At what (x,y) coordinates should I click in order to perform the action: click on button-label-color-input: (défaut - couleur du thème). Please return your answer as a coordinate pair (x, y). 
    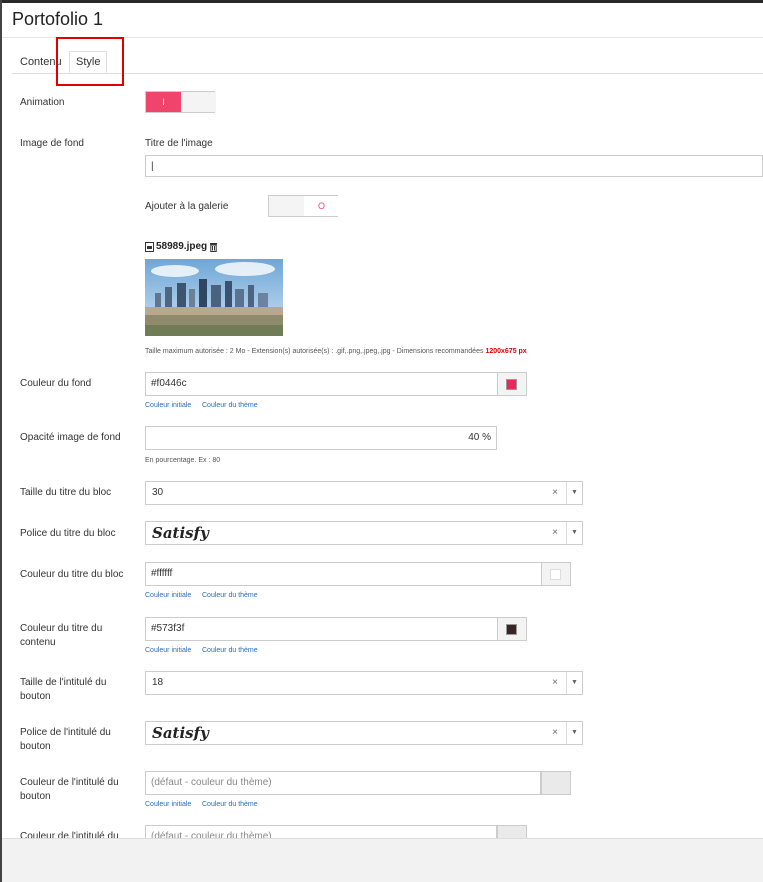
    Looking at the image, I should click on (343, 783).